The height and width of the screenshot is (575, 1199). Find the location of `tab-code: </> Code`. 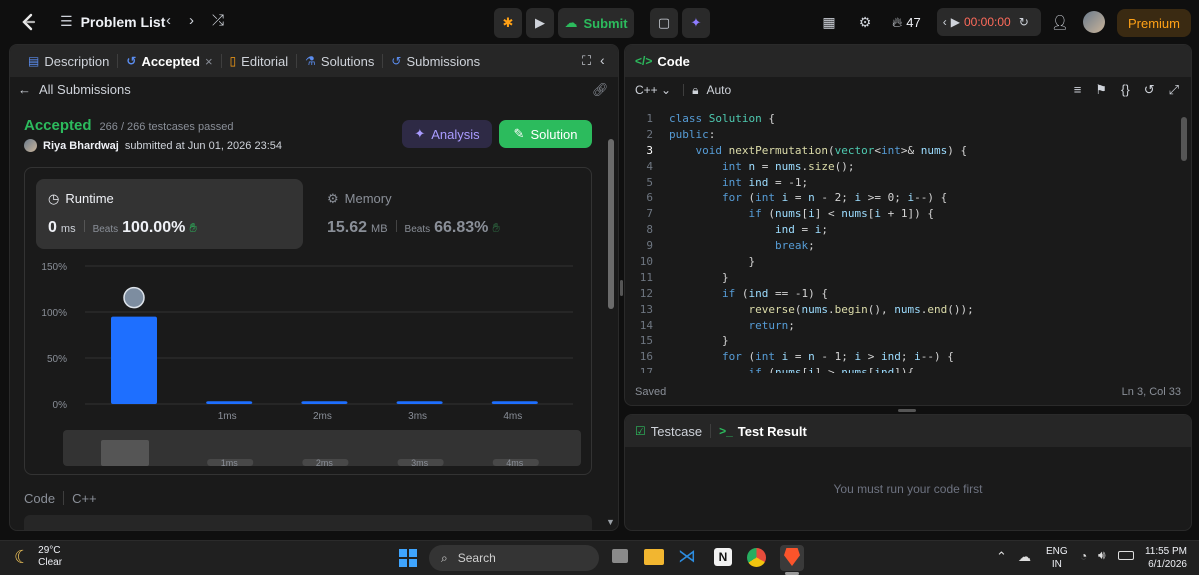

tab-code: </> Code is located at coordinates (662, 61).